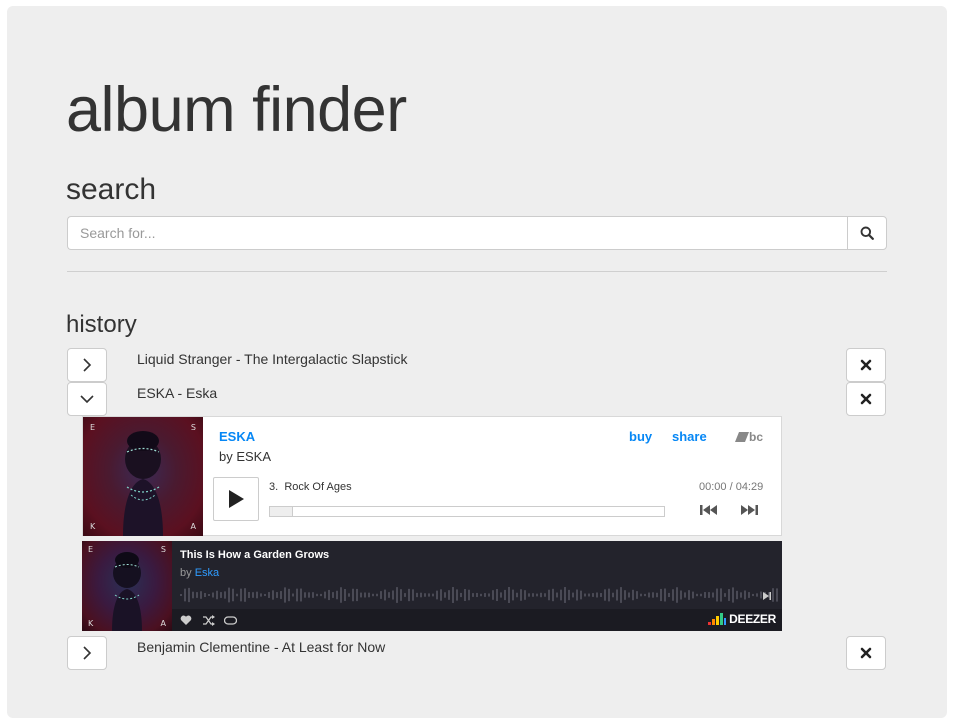  I want to click on page-title: album finder, so click(236, 110).